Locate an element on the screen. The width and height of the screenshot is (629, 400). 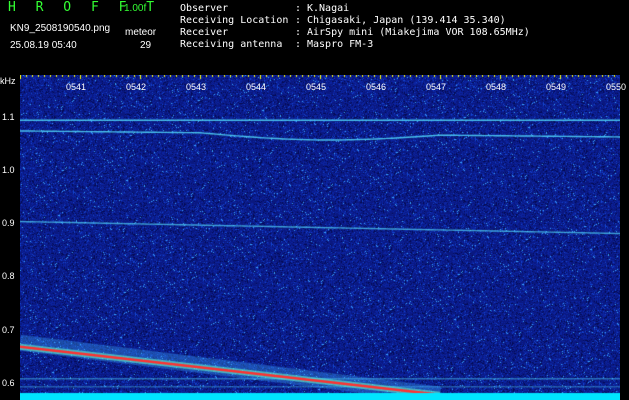
timestamp-label: 25.08.19 05:40 is located at coordinates (43, 45).